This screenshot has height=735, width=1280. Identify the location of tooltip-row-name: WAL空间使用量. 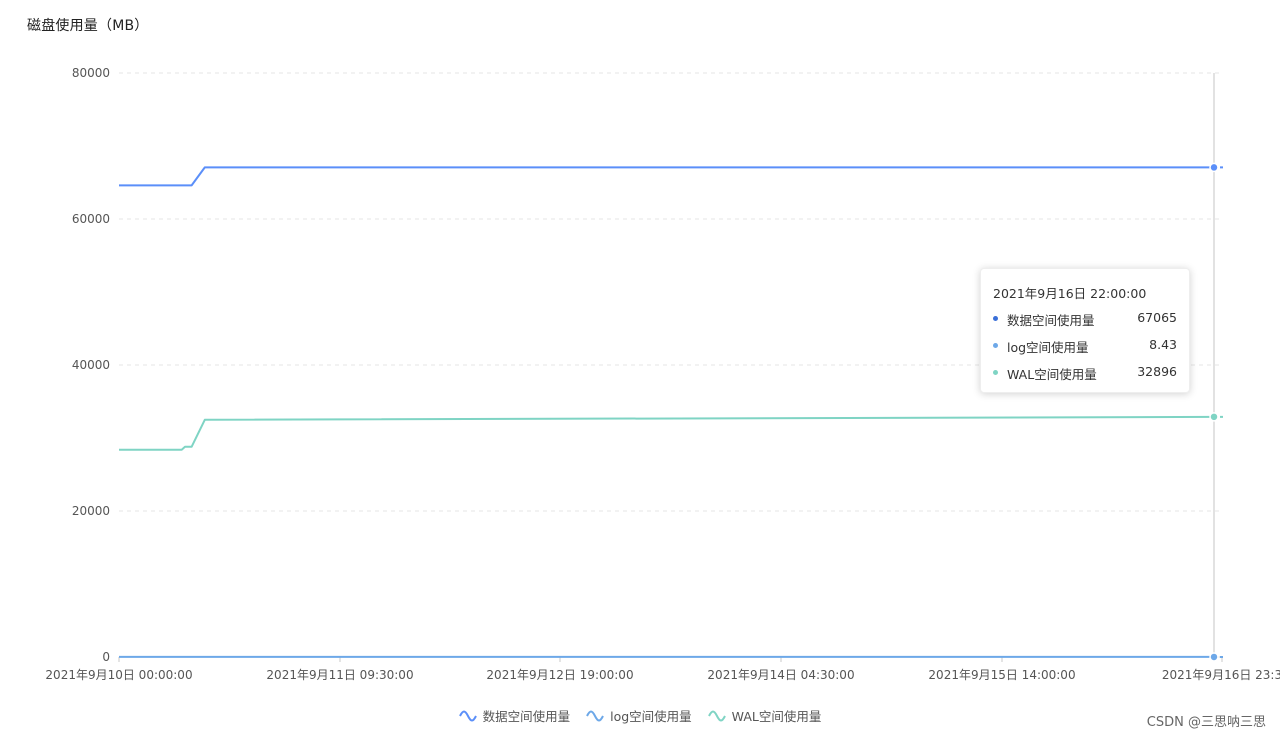
(1052, 374).